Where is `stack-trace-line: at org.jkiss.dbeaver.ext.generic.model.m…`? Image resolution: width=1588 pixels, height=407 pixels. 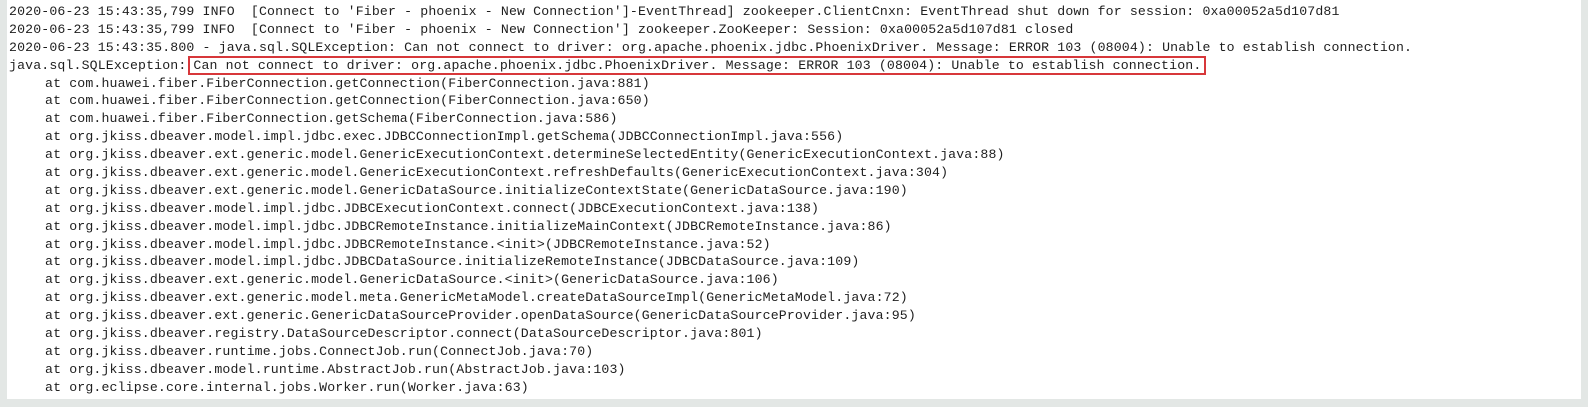
stack-trace-line: at org.jkiss.dbeaver.ext.generic.model.m… is located at coordinates (476, 298).